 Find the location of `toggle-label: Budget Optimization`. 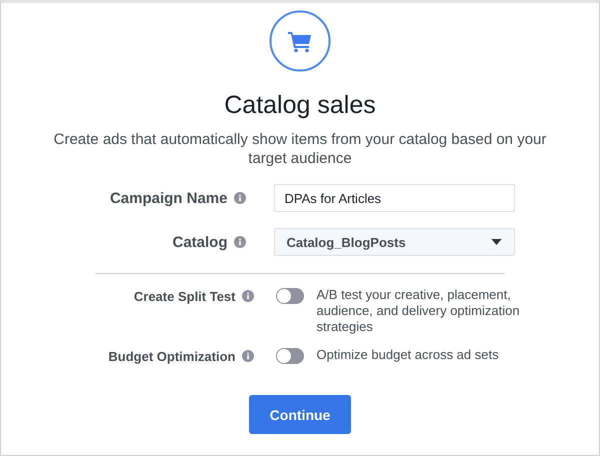

toggle-label: Budget Optimization is located at coordinates (172, 356).